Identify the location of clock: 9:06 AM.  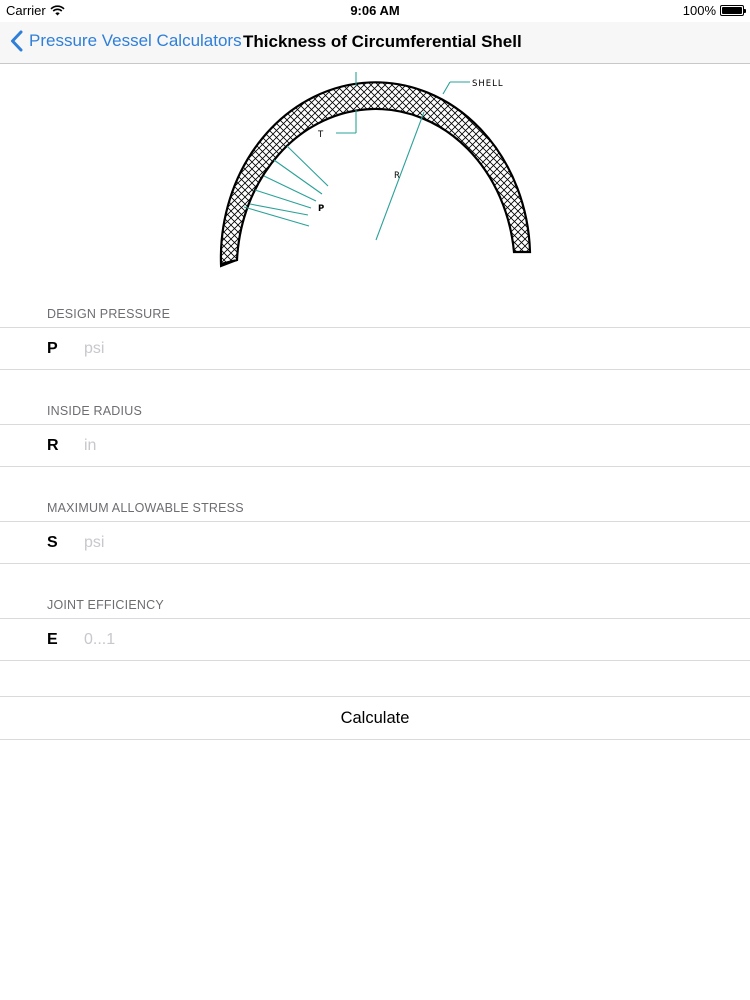
(375, 10).